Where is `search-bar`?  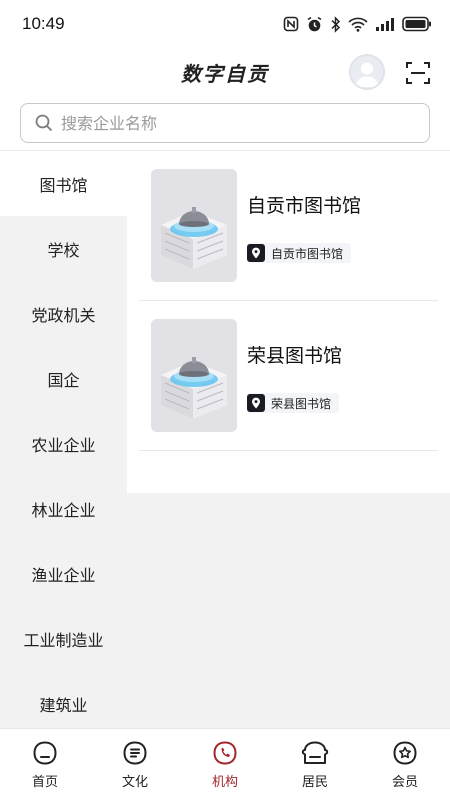
search-bar is located at coordinates (225, 123).